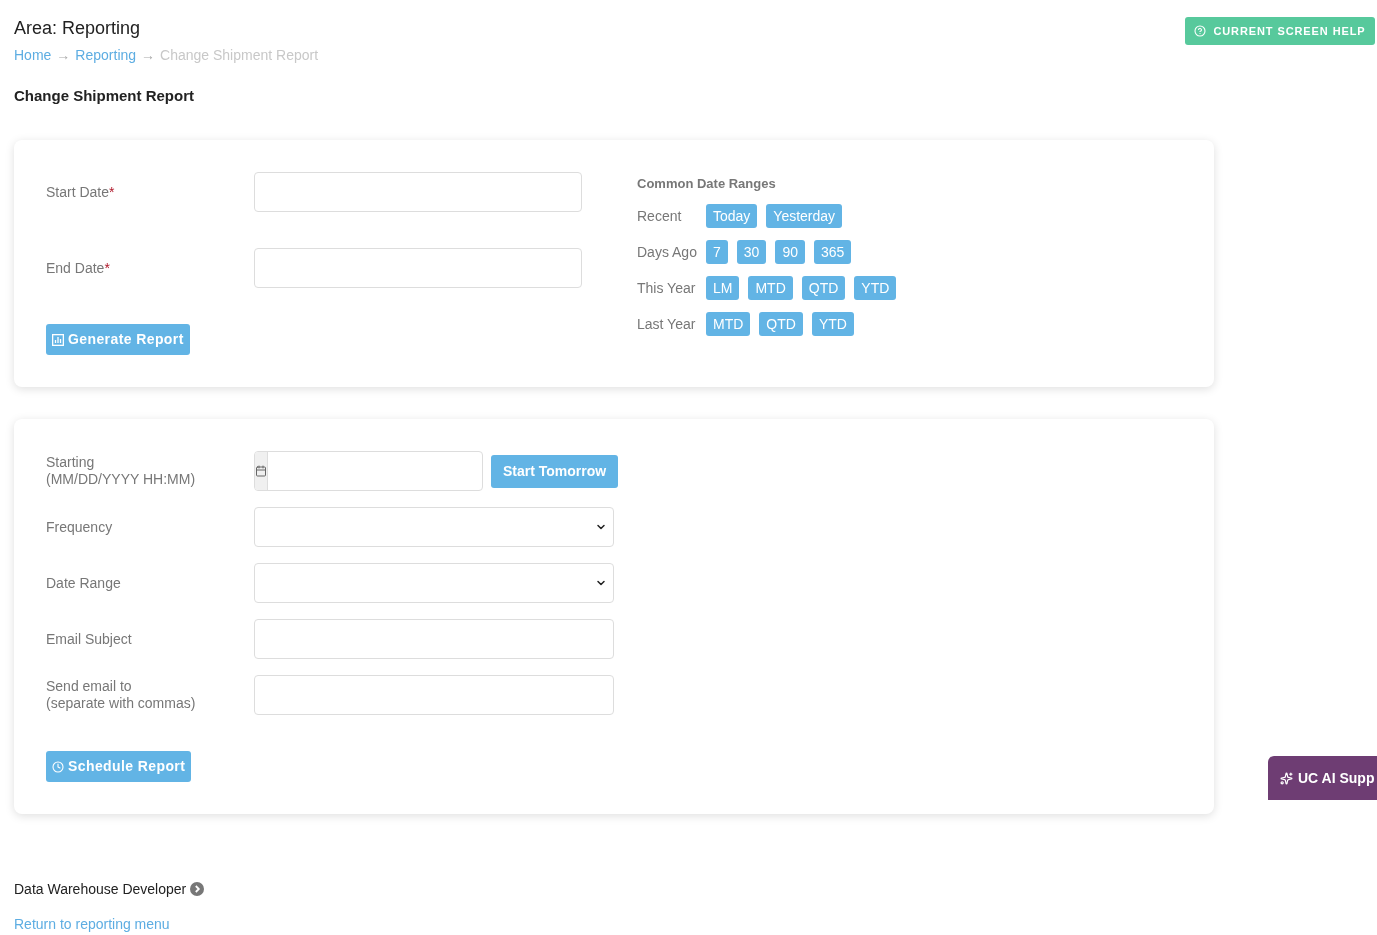 The width and height of the screenshot is (1377, 935). Describe the element at coordinates (83, 582) in the screenshot. I see `field-label: Date Range` at that location.